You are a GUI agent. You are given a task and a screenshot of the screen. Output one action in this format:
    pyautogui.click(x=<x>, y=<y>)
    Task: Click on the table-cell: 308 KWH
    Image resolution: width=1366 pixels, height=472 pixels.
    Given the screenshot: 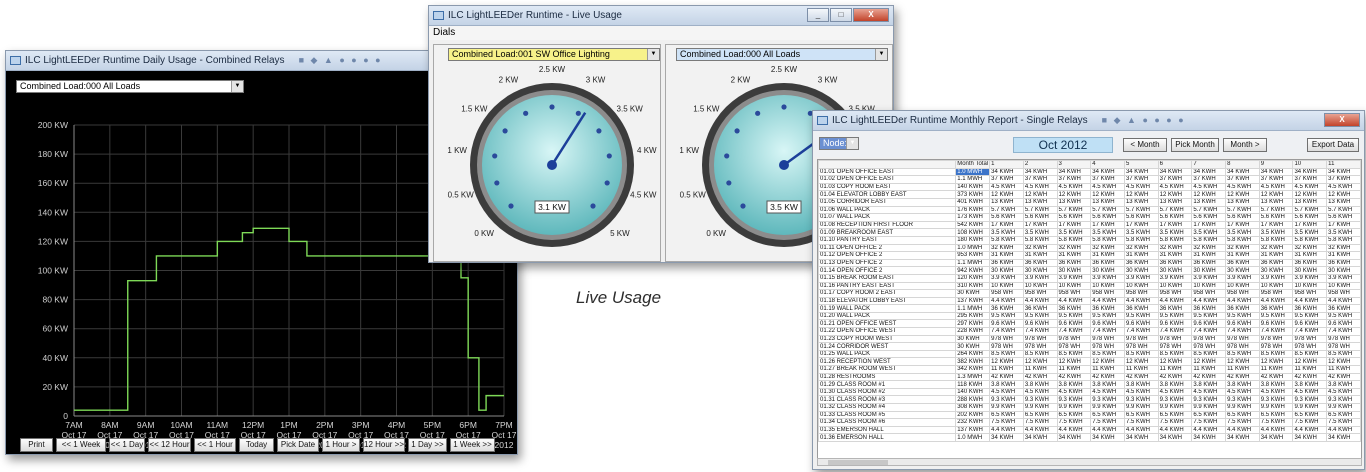 What is the action you would take?
    pyautogui.click(x=973, y=407)
    